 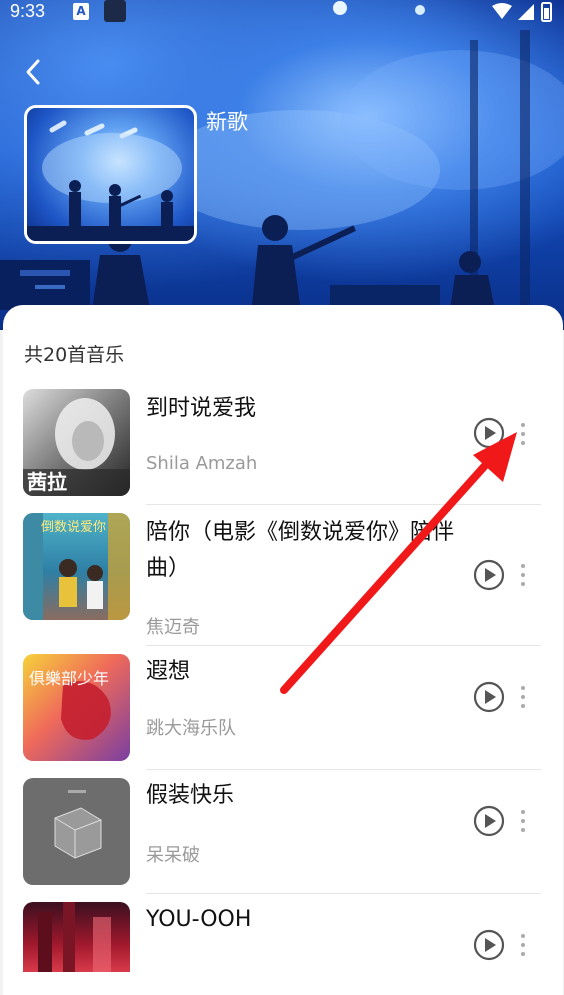 I want to click on song-title: 假装快乐, so click(x=190, y=795).